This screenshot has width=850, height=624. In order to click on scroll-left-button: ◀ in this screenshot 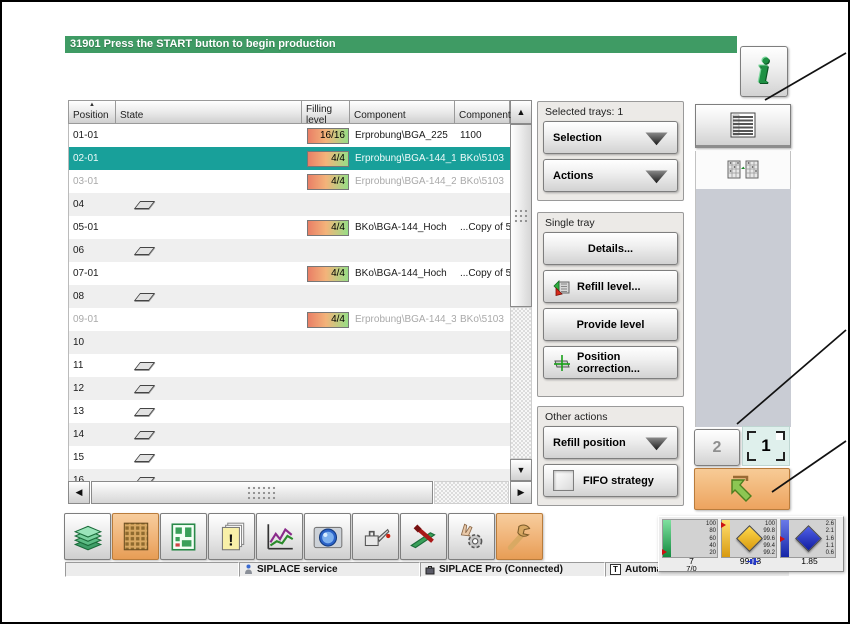, I will do `click(79, 492)`.